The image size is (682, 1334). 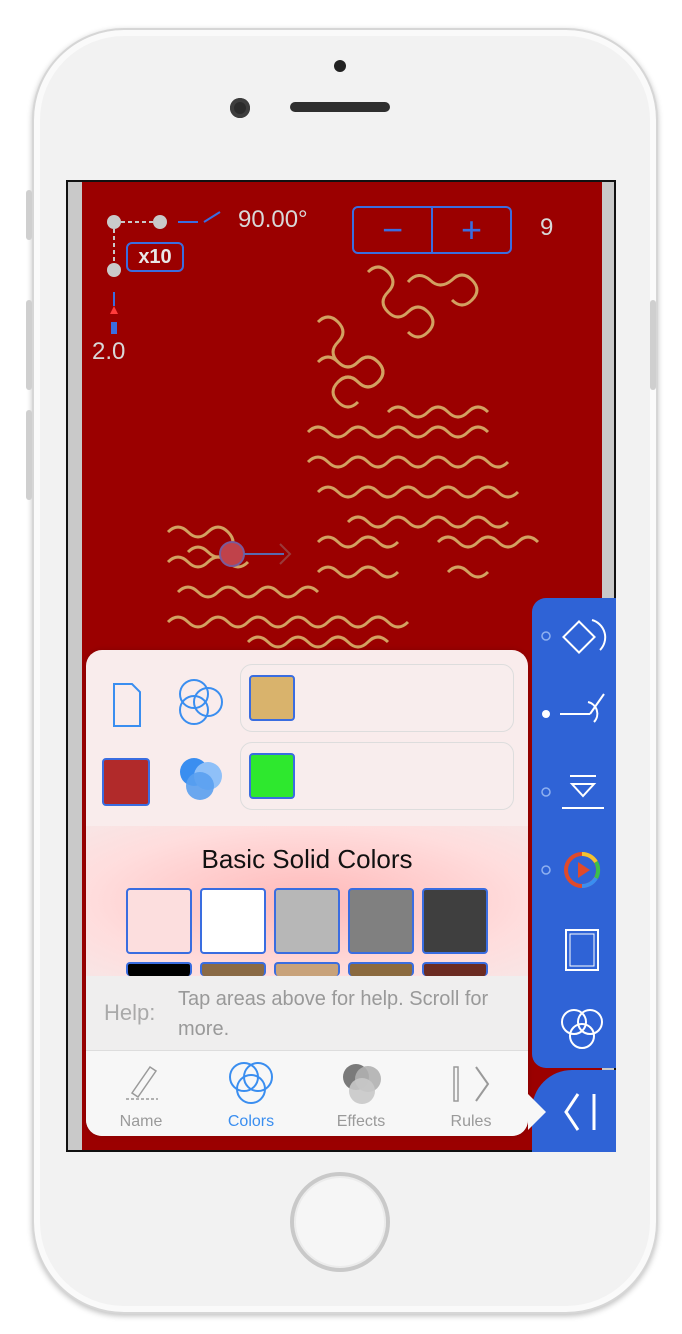 What do you see at coordinates (653, 345) in the screenshot?
I see `power-button` at bounding box center [653, 345].